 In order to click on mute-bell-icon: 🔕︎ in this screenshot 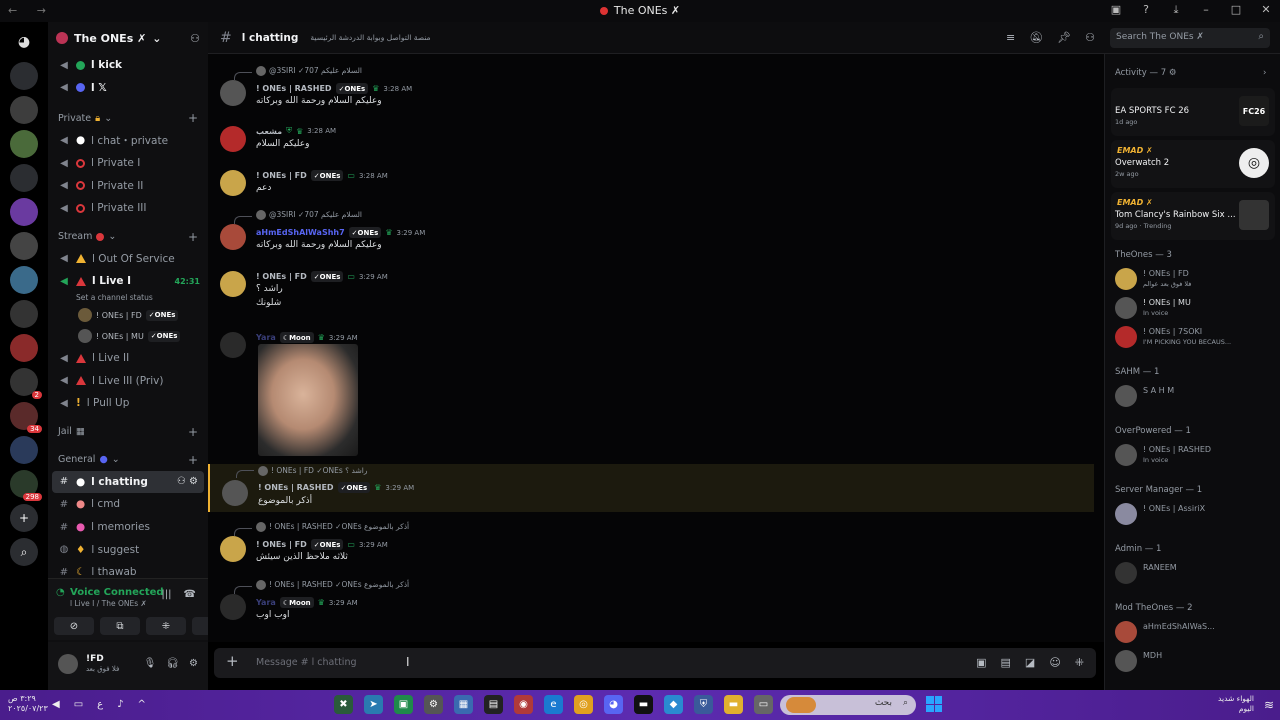, I will do `click(1036, 37)`.